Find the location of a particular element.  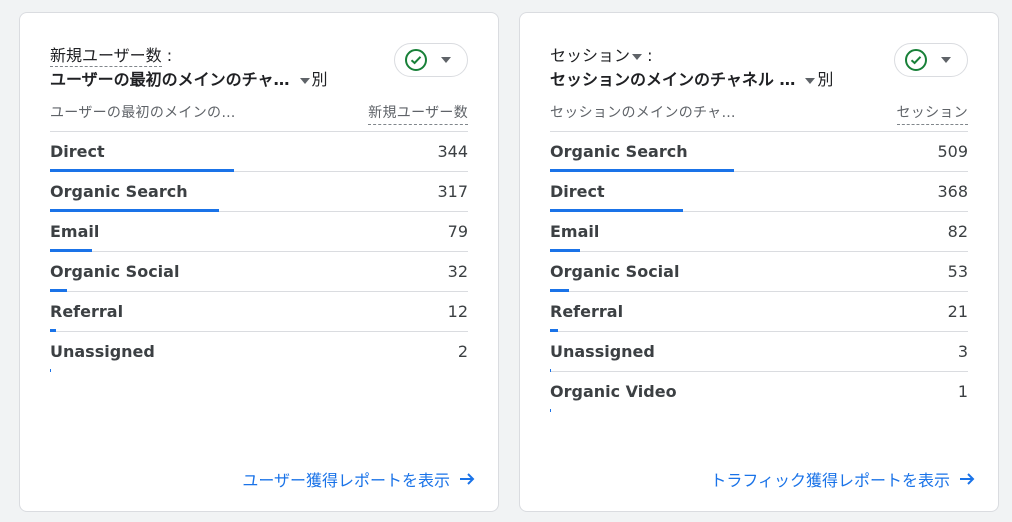

card-title-metric-line: 新規ユーザー数 : is located at coordinates (111, 56).